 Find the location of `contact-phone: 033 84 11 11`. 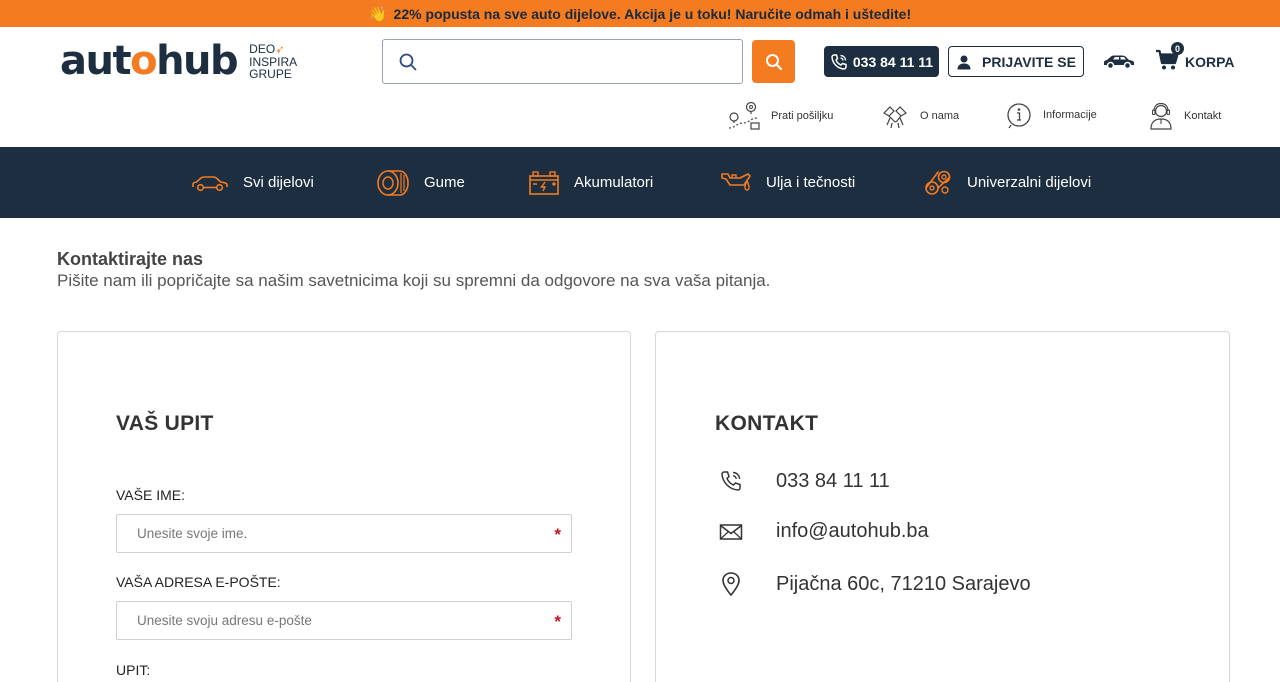

contact-phone: 033 84 11 11 is located at coordinates (804, 481).